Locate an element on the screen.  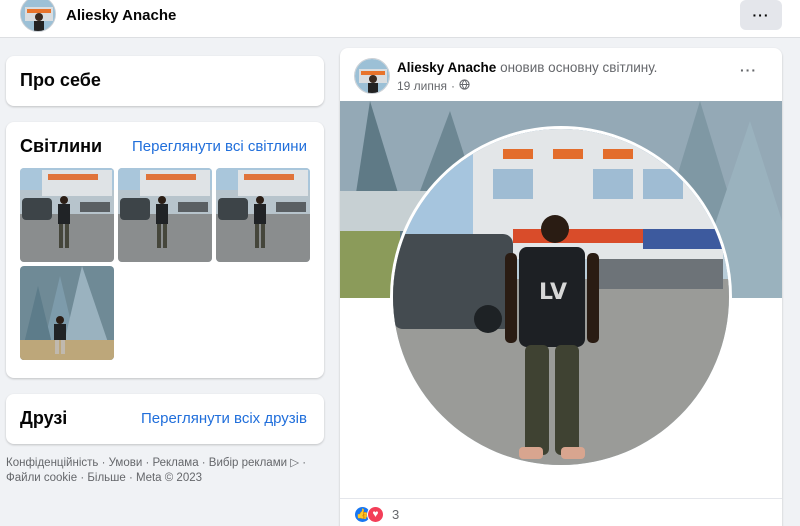
profile-top-bar: Aliesky Anache ··· is located at coordinates (400, 19).